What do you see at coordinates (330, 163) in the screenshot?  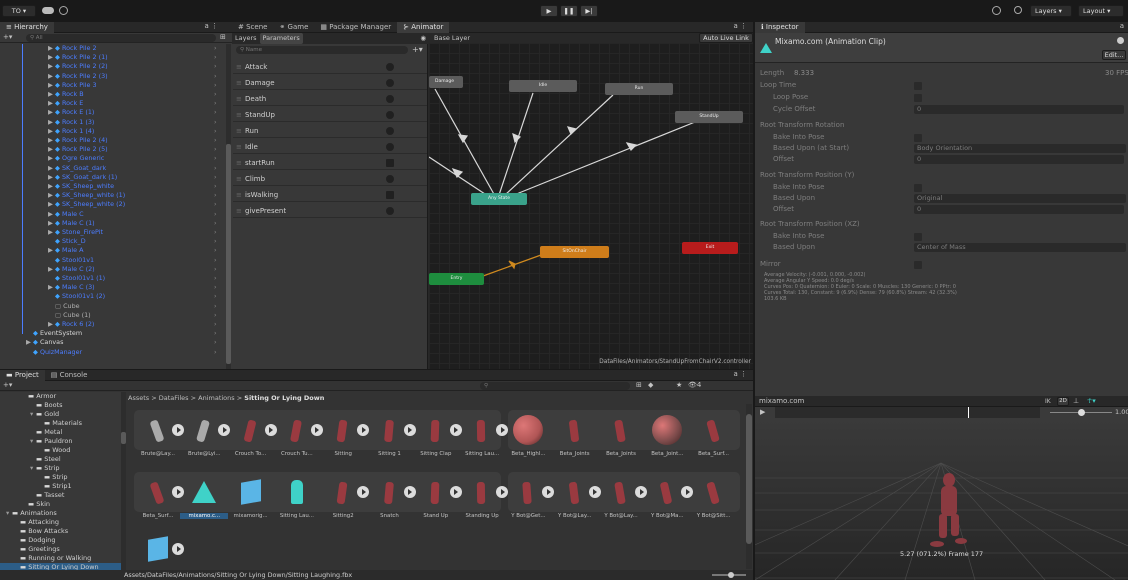 I see `param-row: ≡ startRun` at bounding box center [330, 163].